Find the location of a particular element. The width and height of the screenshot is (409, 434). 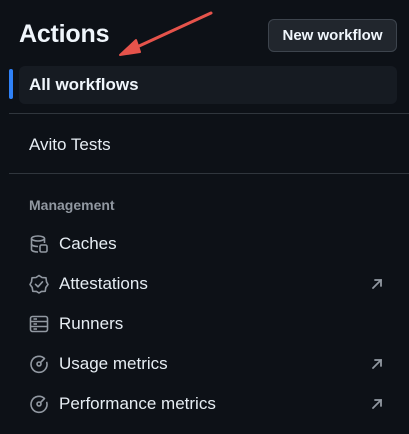

active-indicator is located at coordinates (11, 84).